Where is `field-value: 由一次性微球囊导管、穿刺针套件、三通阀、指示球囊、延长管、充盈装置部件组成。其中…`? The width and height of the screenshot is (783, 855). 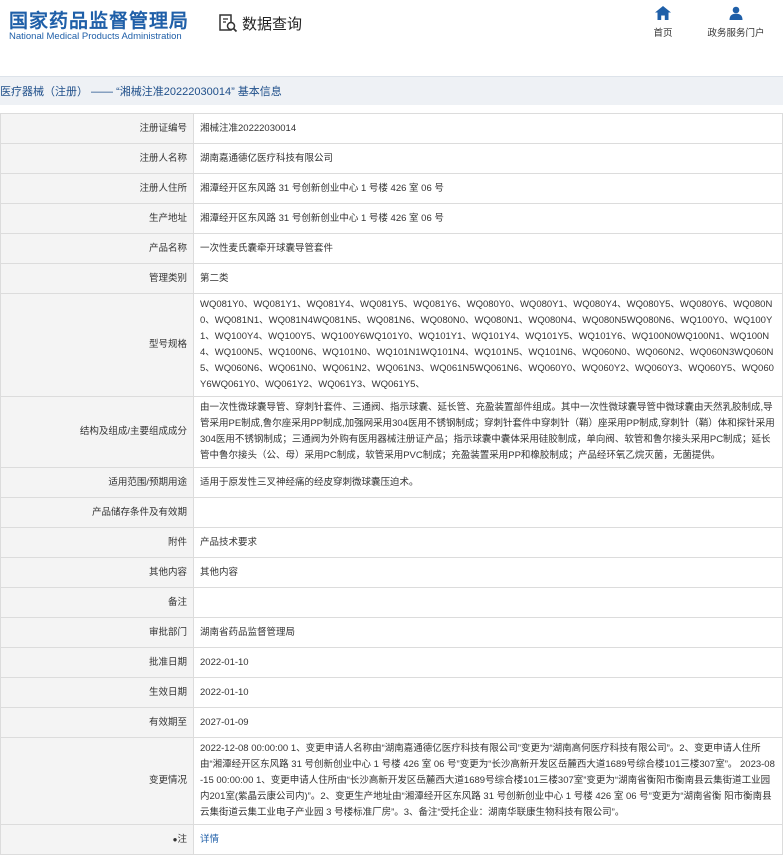 field-value: 由一次性微球囊导管、穿刺针套件、三通阀、指示球囊、延长管、充盈装置部件组成。其中… is located at coordinates (488, 432).